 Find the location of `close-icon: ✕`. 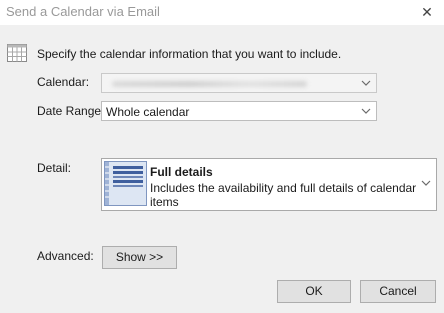

close-icon: ✕ is located at coordinates (427, 12).